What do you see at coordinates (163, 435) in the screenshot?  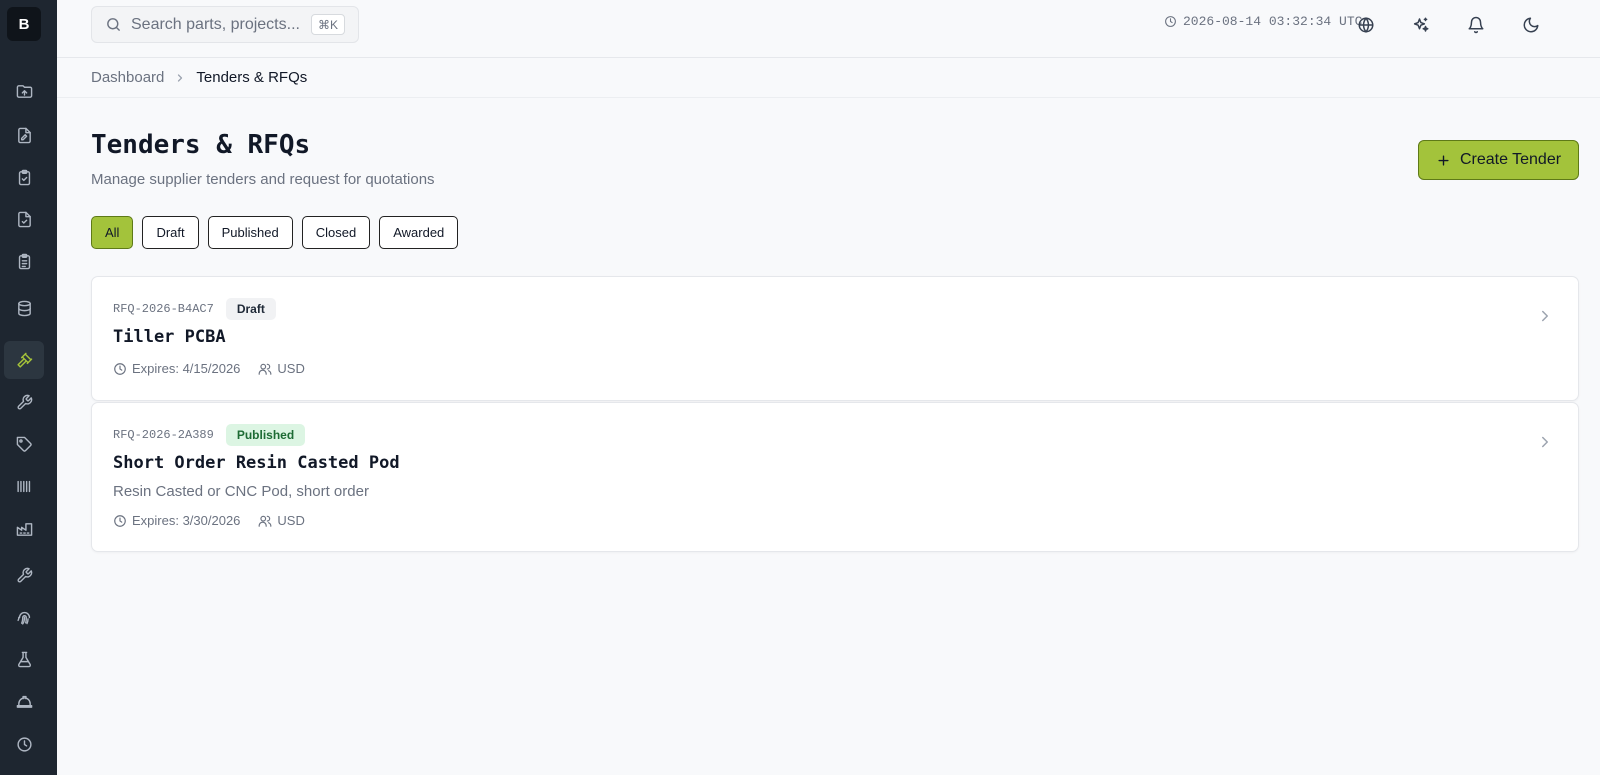 I see `tender-id: RFQ-2026-2A389` at bounding box center [163, 435].